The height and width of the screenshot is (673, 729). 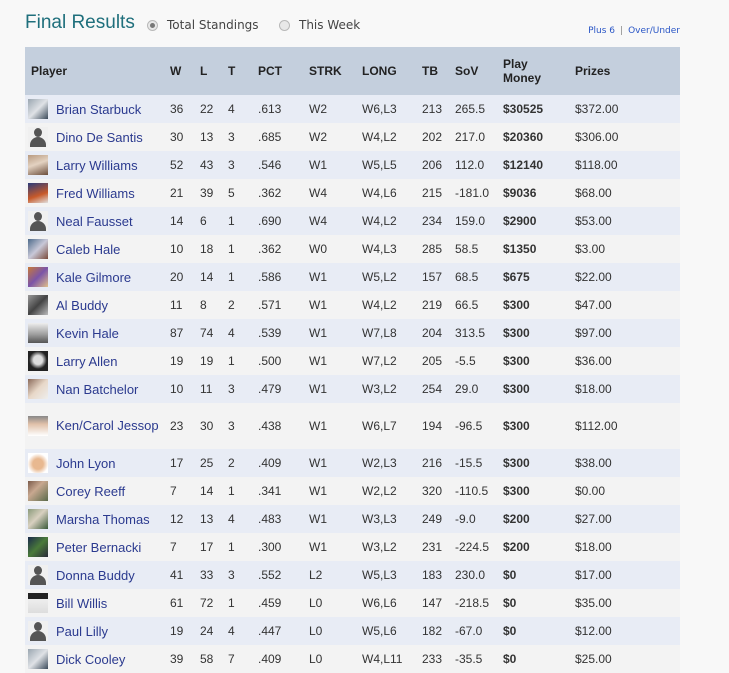 I want to click on player-name-link: John Lyon, so click(x=86, y=463).